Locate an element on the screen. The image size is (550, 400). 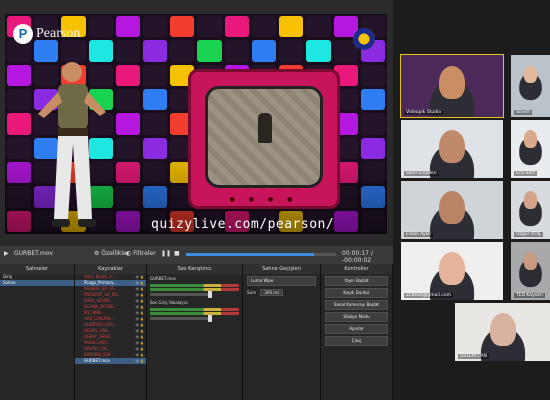
participant-name: ÖZLEM CAN is located at coordinates (473, 356).